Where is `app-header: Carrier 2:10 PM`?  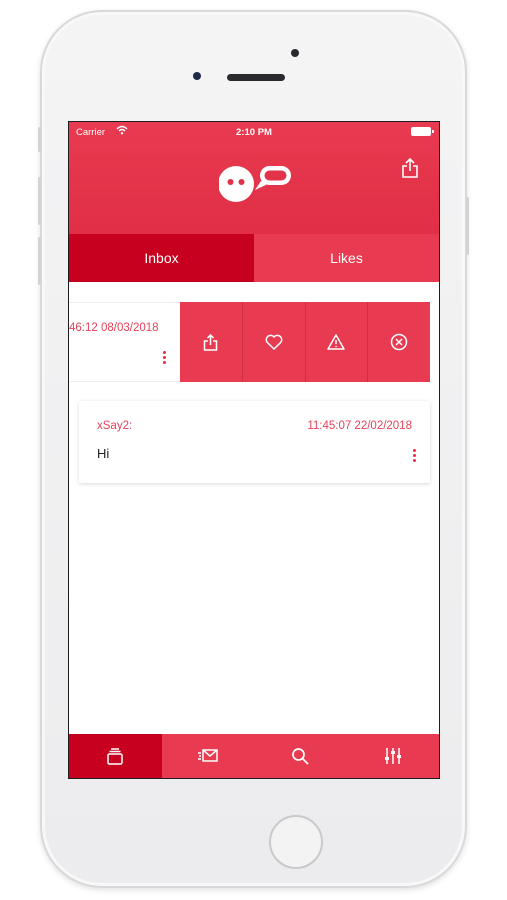 app-header: Carrier 2:10 PM is located at coordinates (254, 178).